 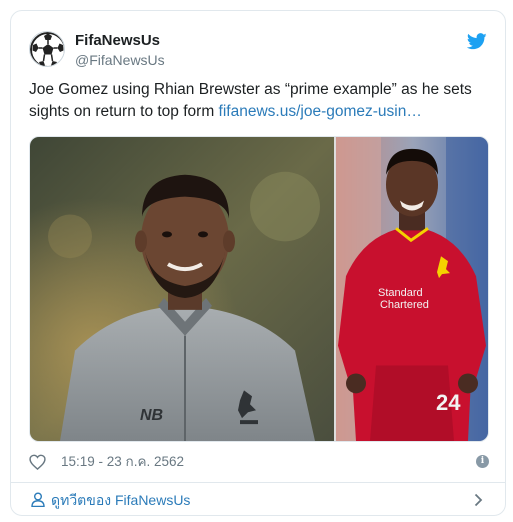 I want to click on tweet-timestamp: 15:19 - 23 ก.ค. 2562, so click(x=122, y=462).